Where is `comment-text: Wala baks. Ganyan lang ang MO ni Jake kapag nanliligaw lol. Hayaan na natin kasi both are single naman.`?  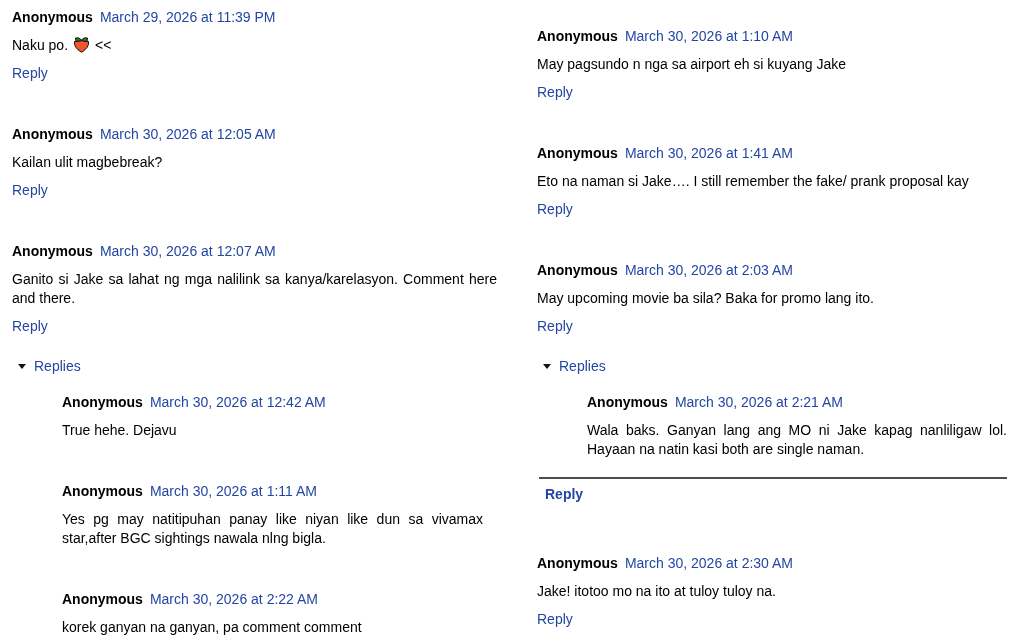 comment-text: Wala baks. Ganyan lang ang MO ni Jake kapag nanliligaw lol. Hayaan na natin kasi both are single naman. is located at coordinates (797, 440).